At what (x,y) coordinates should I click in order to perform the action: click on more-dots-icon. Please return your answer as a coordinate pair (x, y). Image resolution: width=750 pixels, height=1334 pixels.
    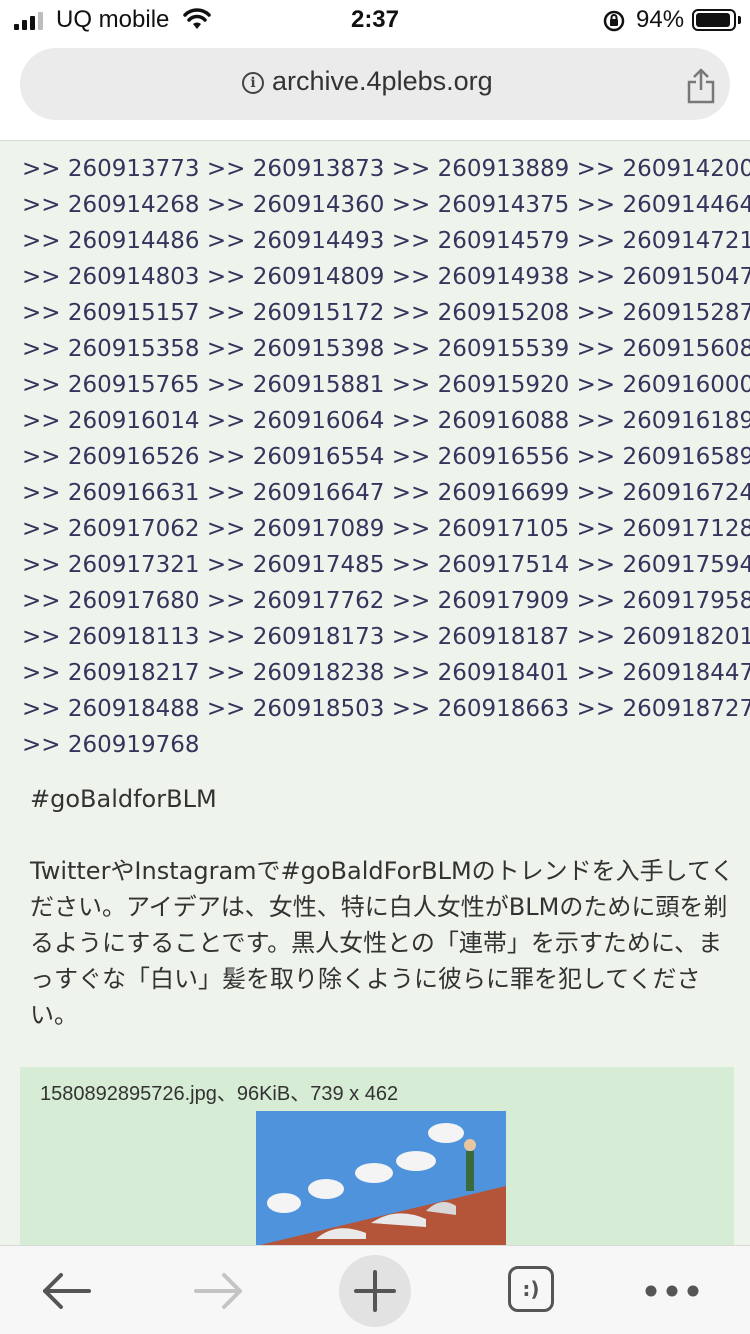
    Looking at the image, I should click on (672, 1290).